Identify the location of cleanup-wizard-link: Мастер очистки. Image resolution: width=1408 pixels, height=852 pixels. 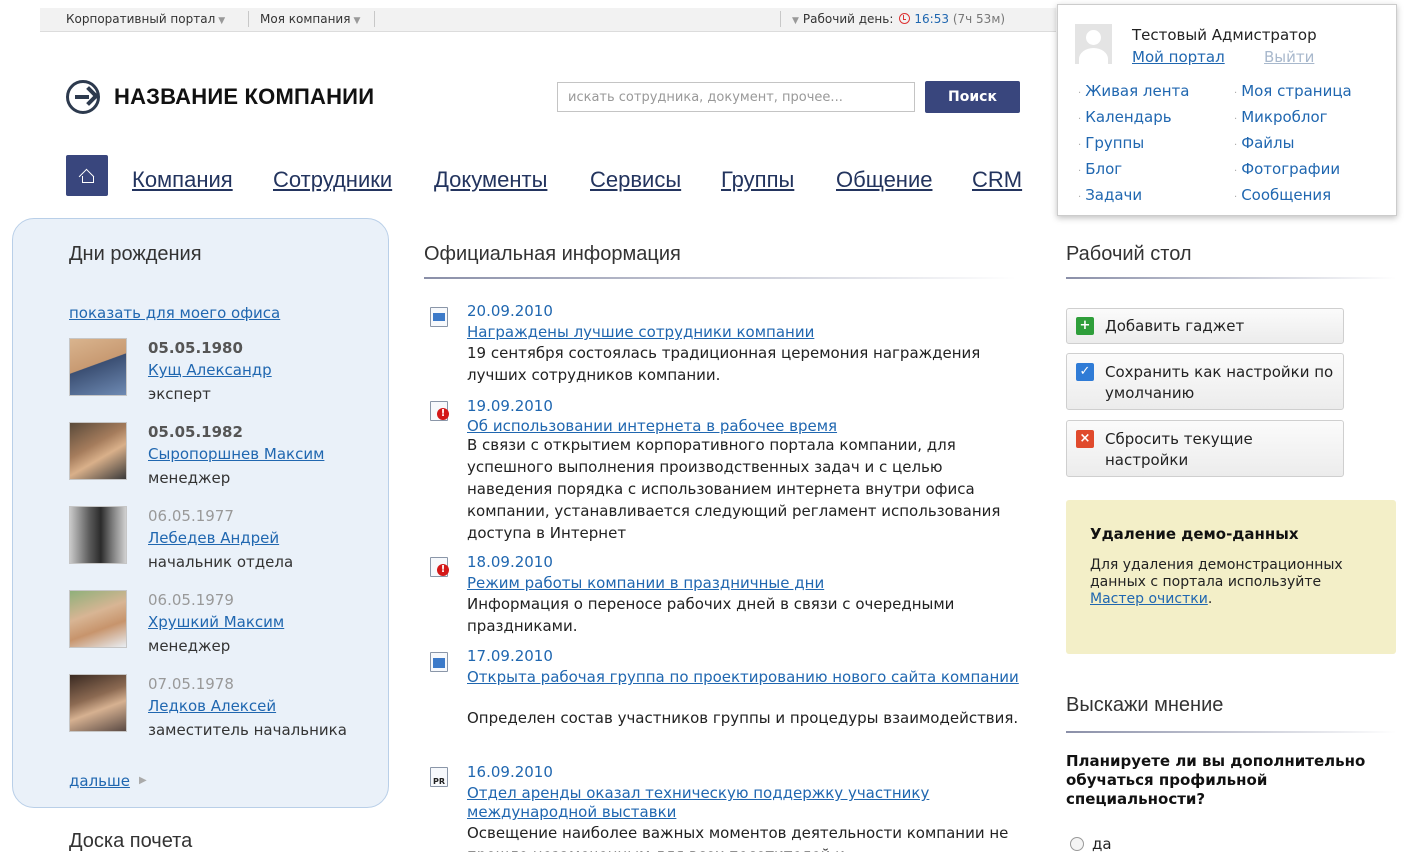
(1149, 599).